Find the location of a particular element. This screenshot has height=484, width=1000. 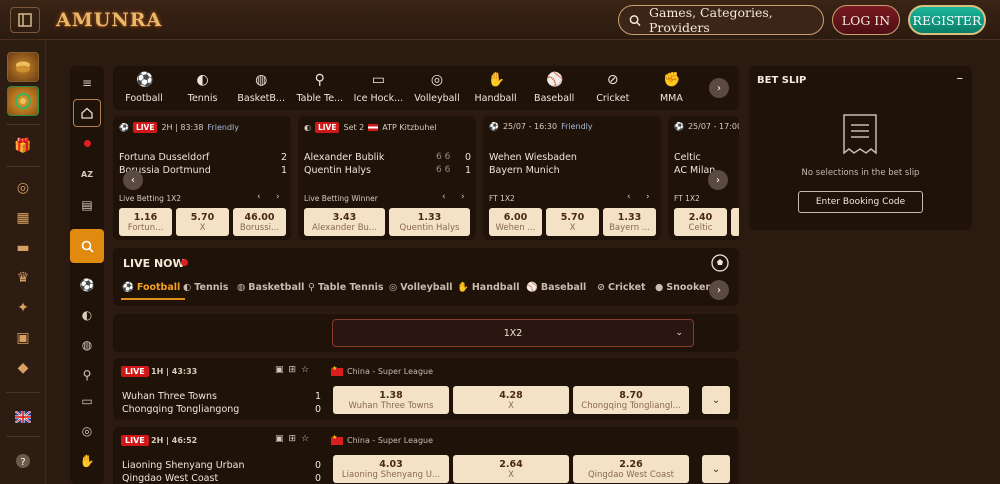

uk-flag-icon is located at coordinates (23, 417).